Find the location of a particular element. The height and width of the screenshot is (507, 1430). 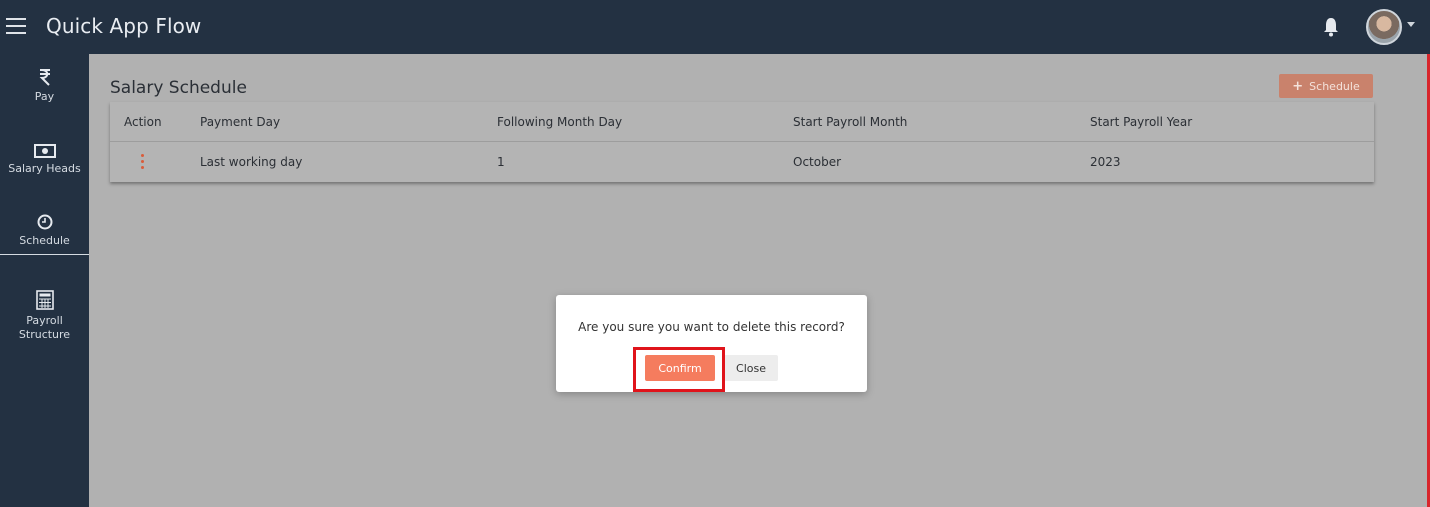

column-header-action: Action is located at coordinates (143, 122).